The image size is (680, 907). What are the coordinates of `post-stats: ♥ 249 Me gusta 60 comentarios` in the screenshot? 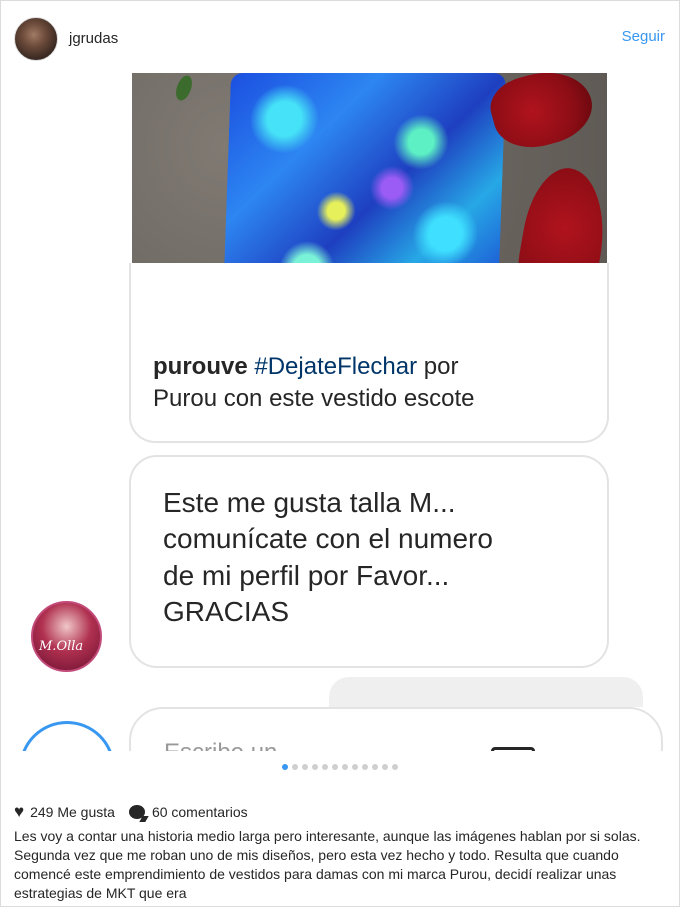 It's located at (131, 812).